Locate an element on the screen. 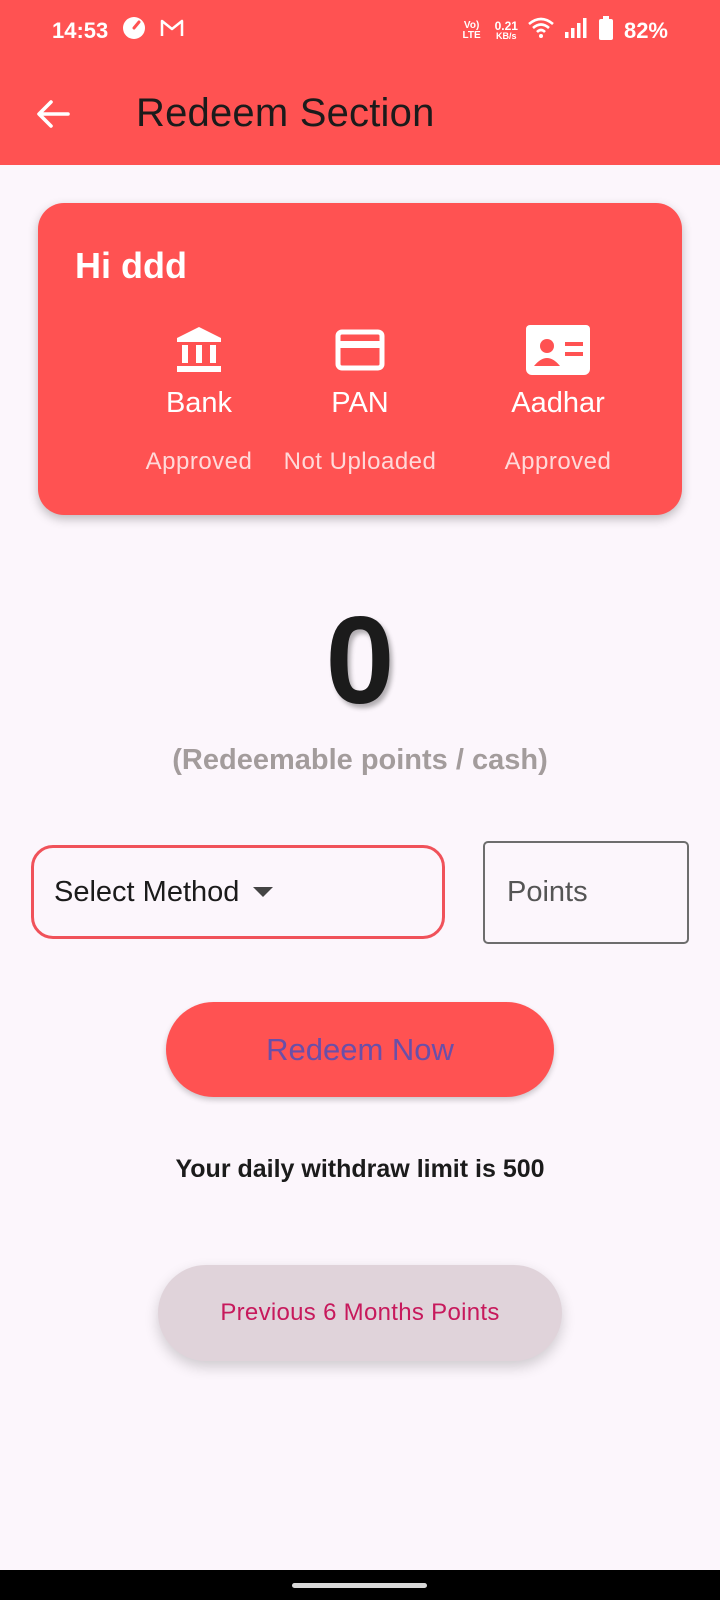 Image resolution: width=720 pixels, height=1600 pixels. status-bar: 14:53 Vo) LTE 0.21 KB/s 82% is located at coordinates (360, 31).